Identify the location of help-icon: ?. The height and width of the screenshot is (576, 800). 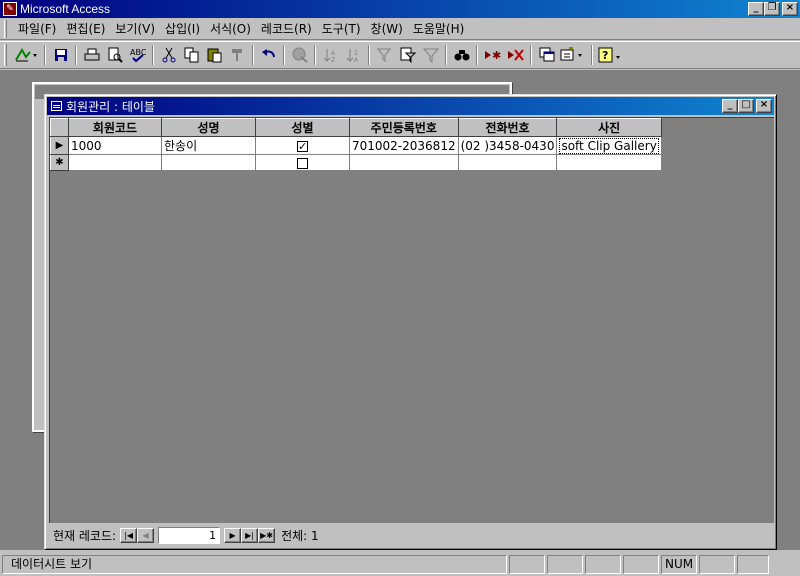
(611, 55).